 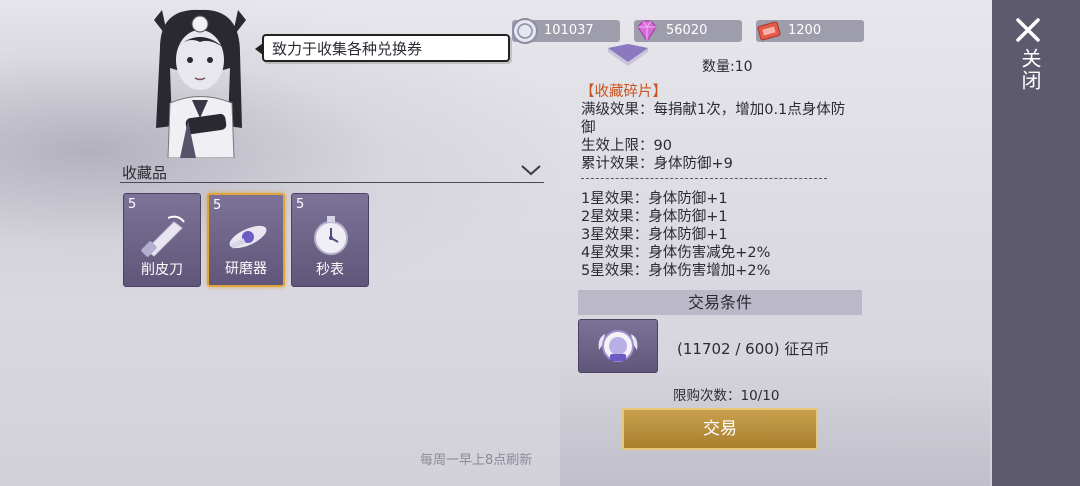 I want to click on diamond-icon, so click(x=647, y=31).